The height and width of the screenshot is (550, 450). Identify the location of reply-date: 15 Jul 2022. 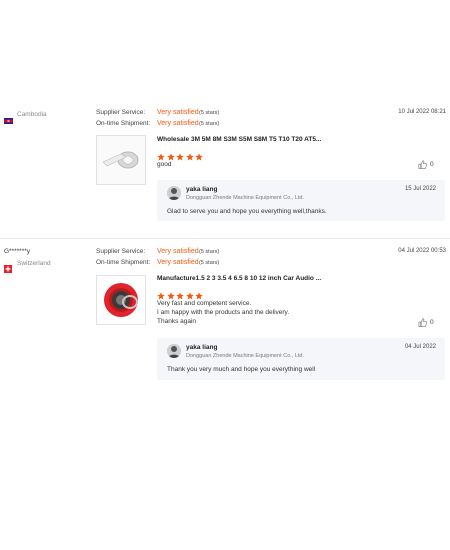
(420, 189).